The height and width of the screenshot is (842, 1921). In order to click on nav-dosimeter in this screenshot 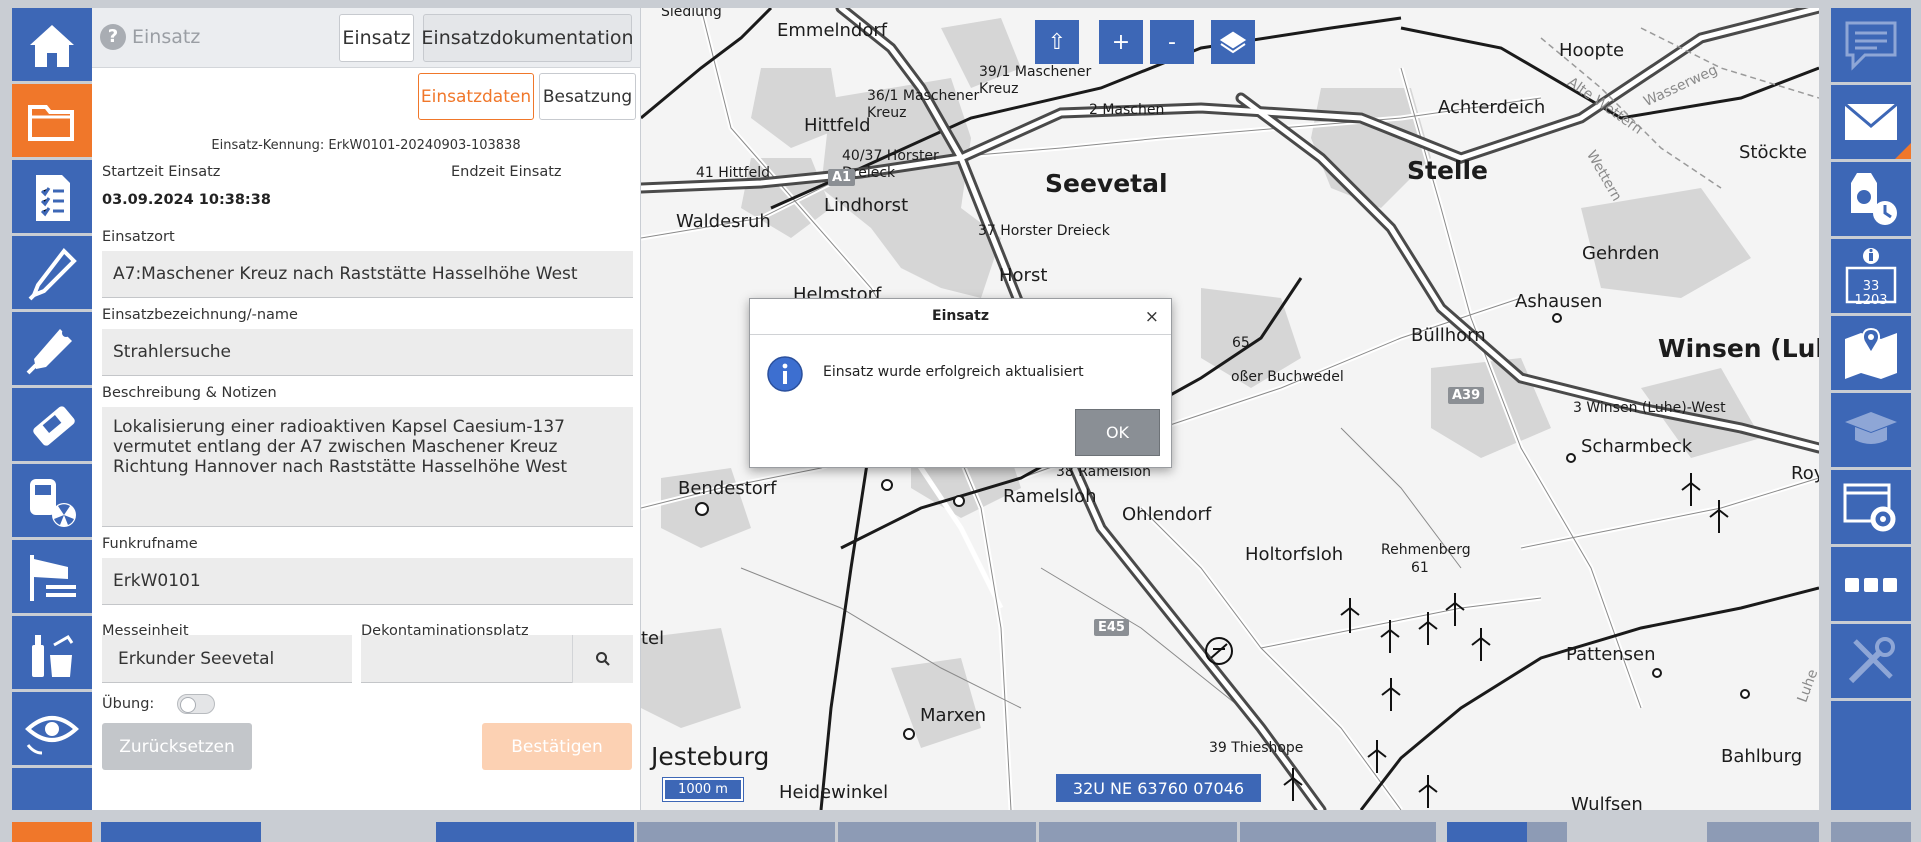, I will do `click(52, 502)`.